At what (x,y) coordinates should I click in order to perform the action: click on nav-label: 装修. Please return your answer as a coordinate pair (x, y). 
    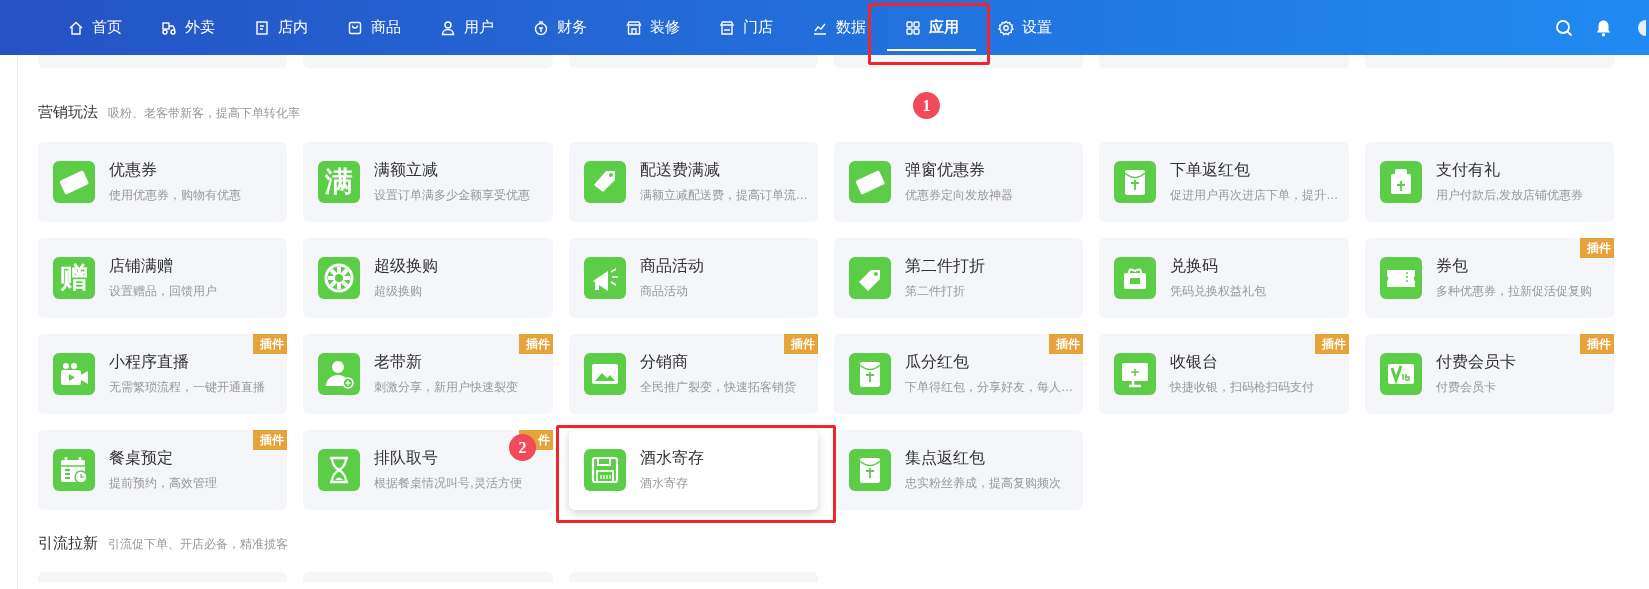
    Looking at the image, I should click on (664, 27).